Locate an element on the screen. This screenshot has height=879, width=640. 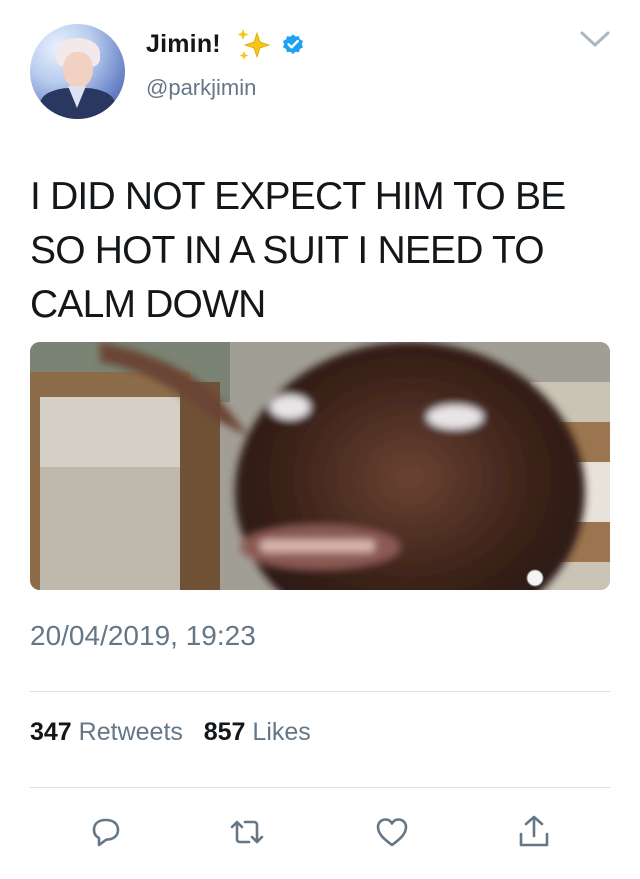
divider-bottom is located at coordinates (320, 787).